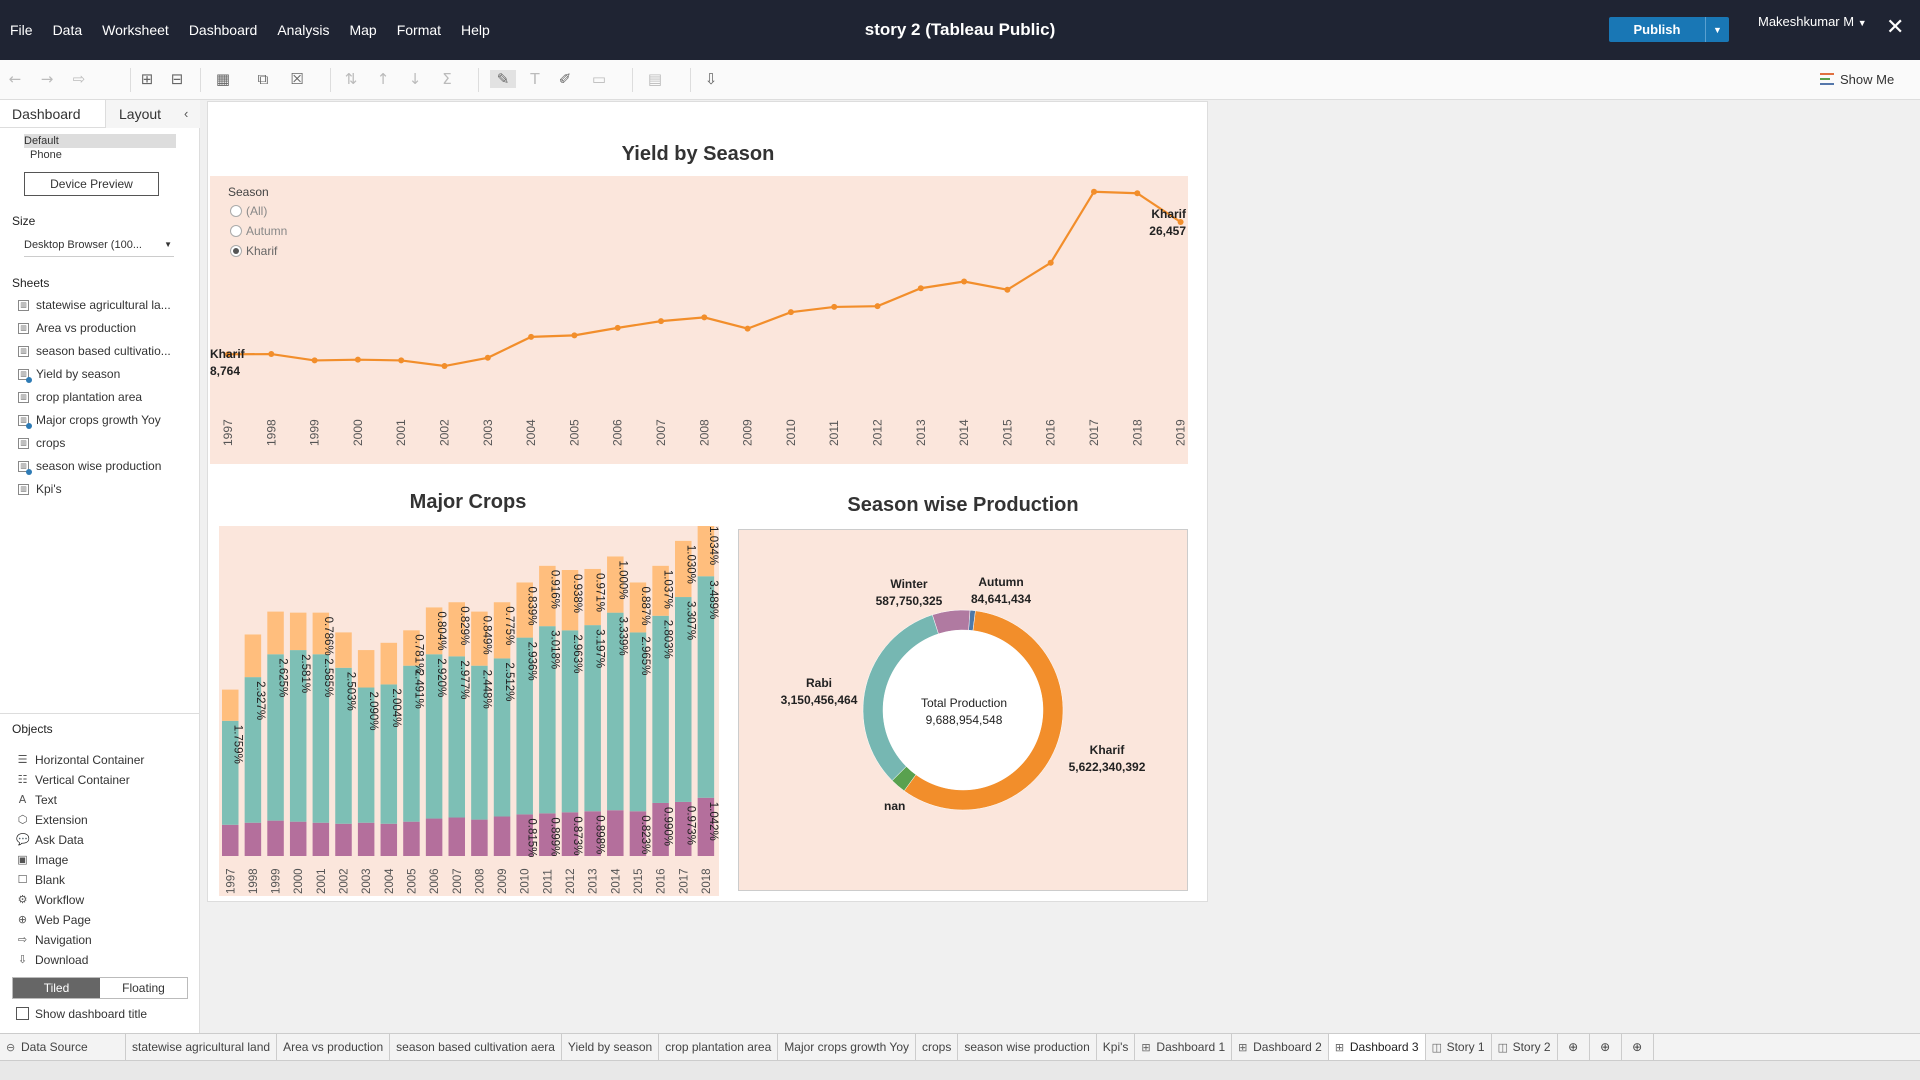 The image size is (1920, 1080). What do you see at coordinates (108, 489) in the screenshot?
I see `sheet-item: ▥ Kpi's` at bounding box center [108, 489].